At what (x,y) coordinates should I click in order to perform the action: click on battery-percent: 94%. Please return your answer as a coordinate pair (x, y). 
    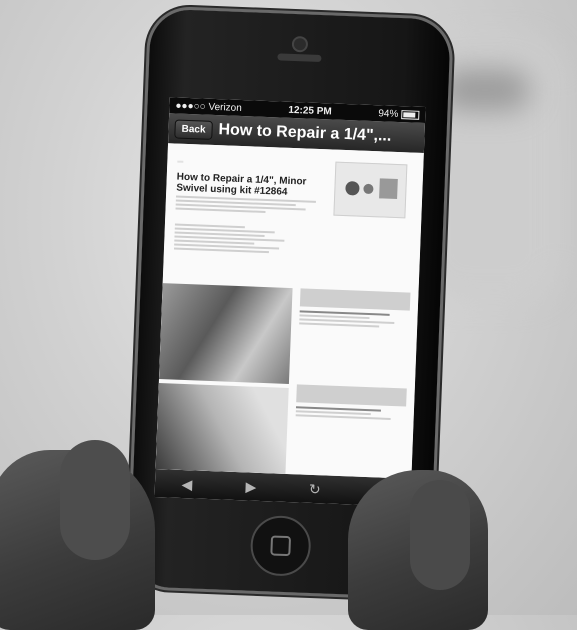
    Looking at the image, I should click on (388, 113).